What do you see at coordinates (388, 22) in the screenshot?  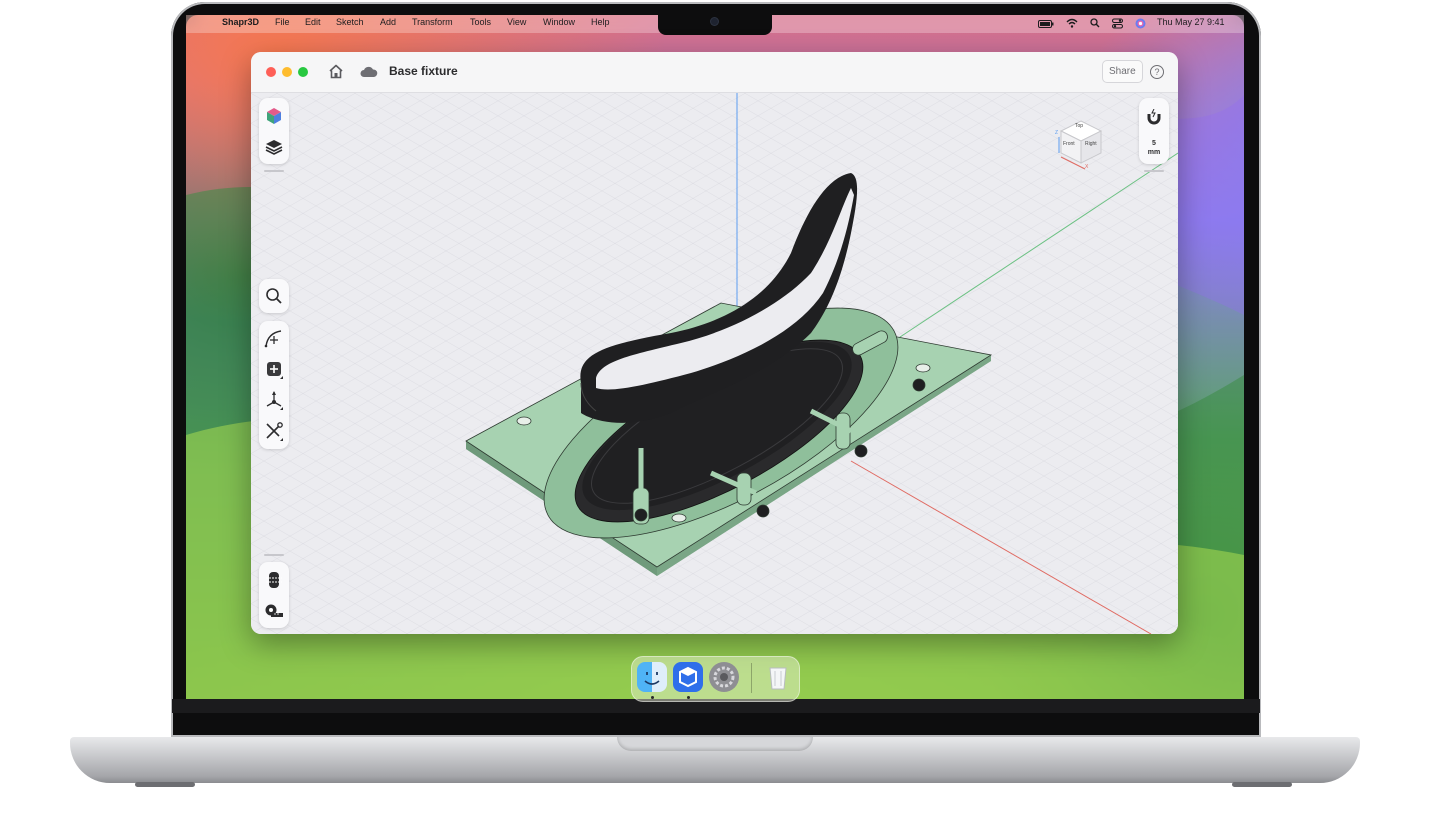 I see `menu-add: Add` at bounding box center [388, 22].